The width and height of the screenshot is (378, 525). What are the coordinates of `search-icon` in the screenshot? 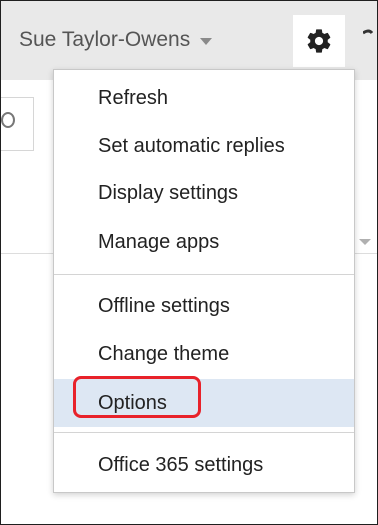 It's located at (8, 120).